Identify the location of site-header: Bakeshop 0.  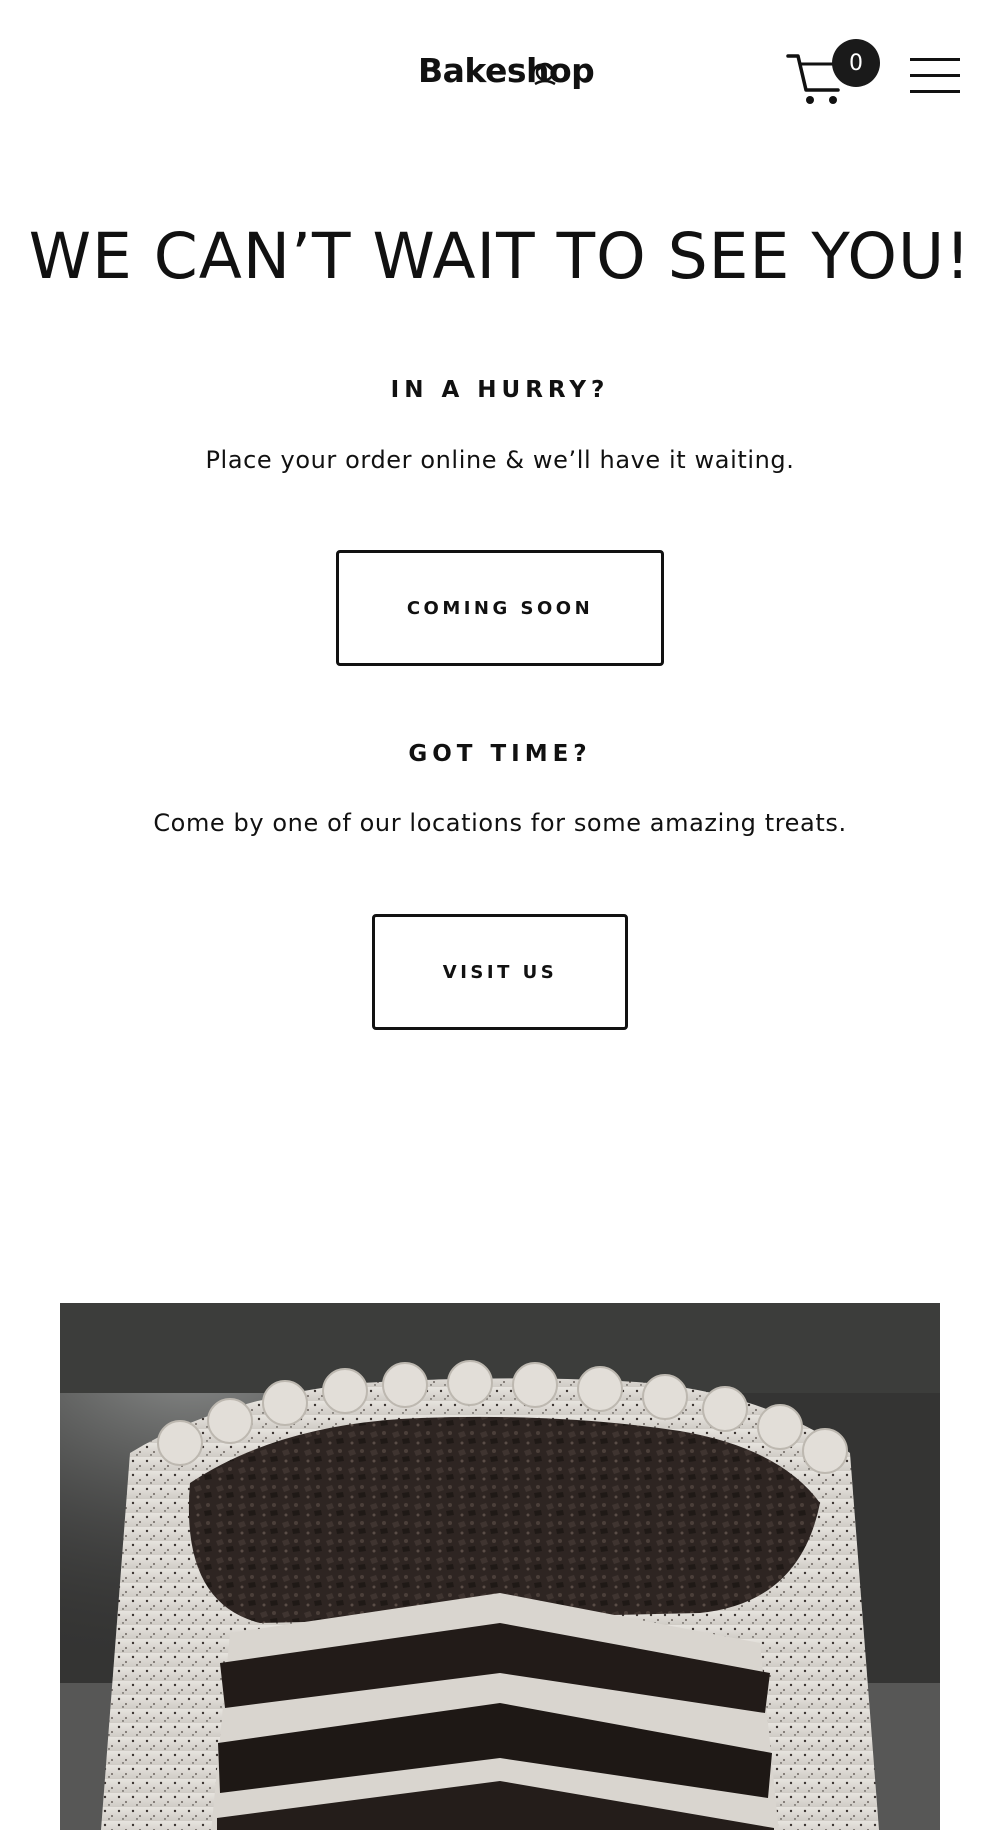
(500, 75).